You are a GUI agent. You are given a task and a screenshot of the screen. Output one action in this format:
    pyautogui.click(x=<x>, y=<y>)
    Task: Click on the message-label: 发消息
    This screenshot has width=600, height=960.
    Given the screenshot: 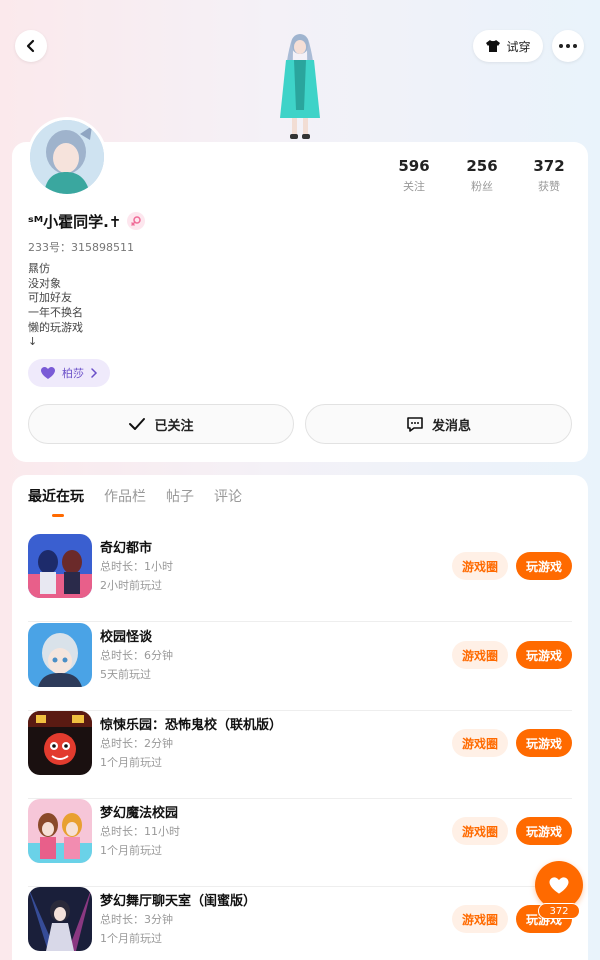 What is the action you would take?
    pyautogui.click(x=451, y=426)
    